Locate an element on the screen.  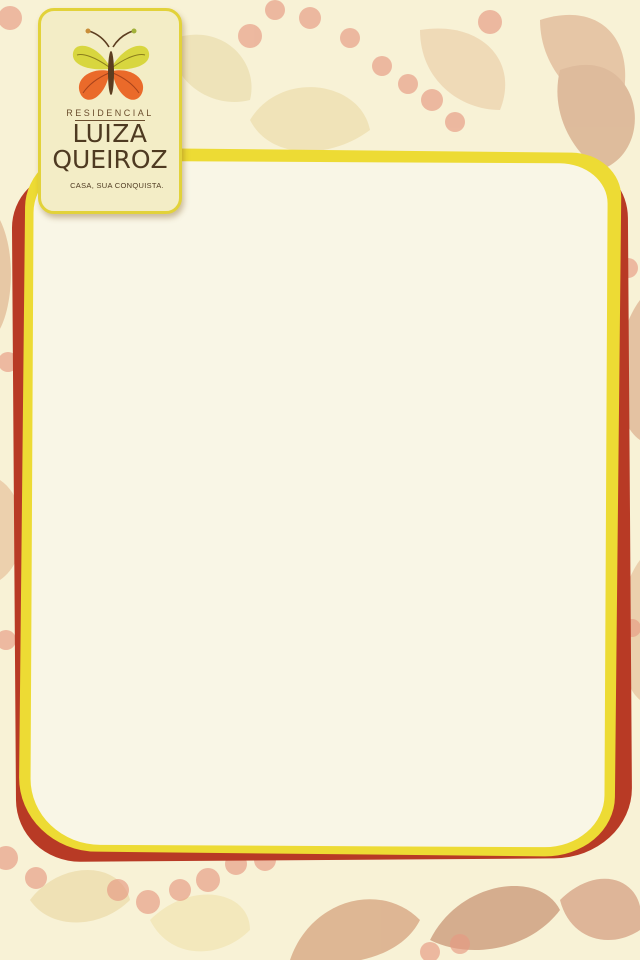
brand-tagline: CASA, SUA CONQUISTA. is located at coordinates (117, 185).